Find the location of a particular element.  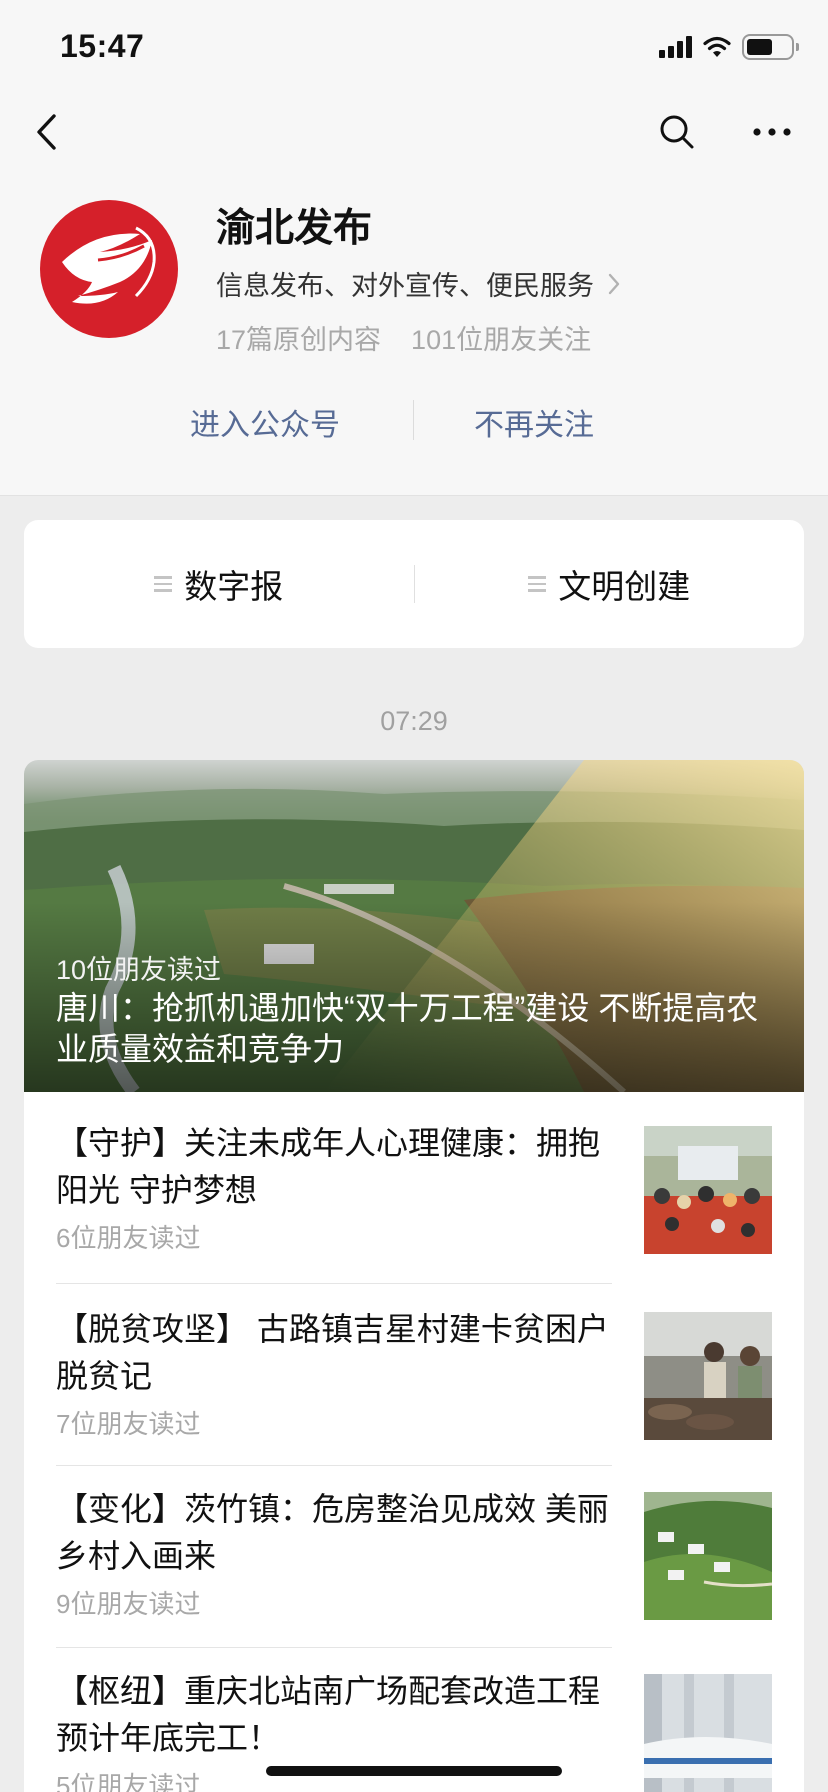

more-dots-icon is located at coordinates (772, 132).